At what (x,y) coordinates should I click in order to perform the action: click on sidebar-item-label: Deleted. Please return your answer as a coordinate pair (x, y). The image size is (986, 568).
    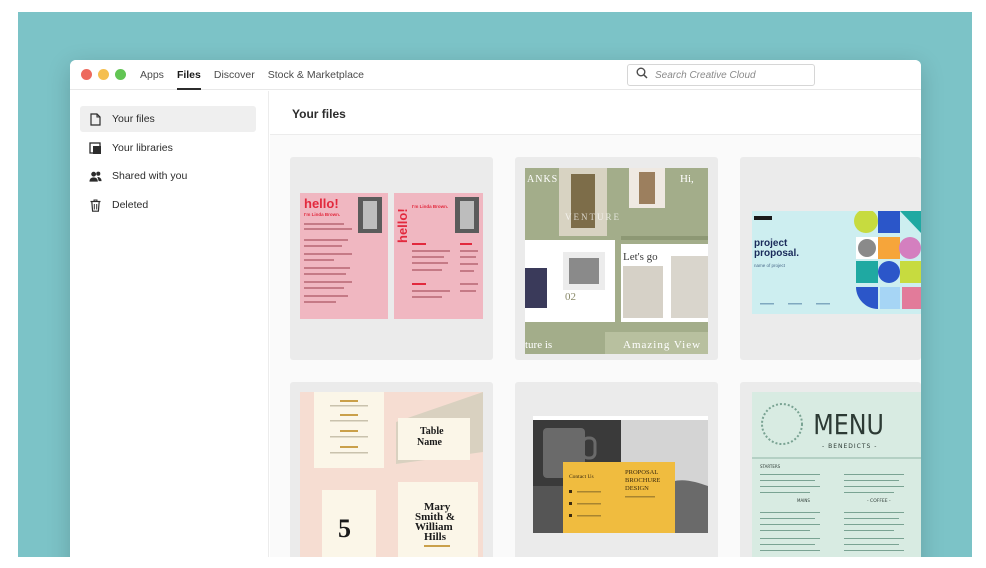
    Looking at the image, I should click on (130, 205).